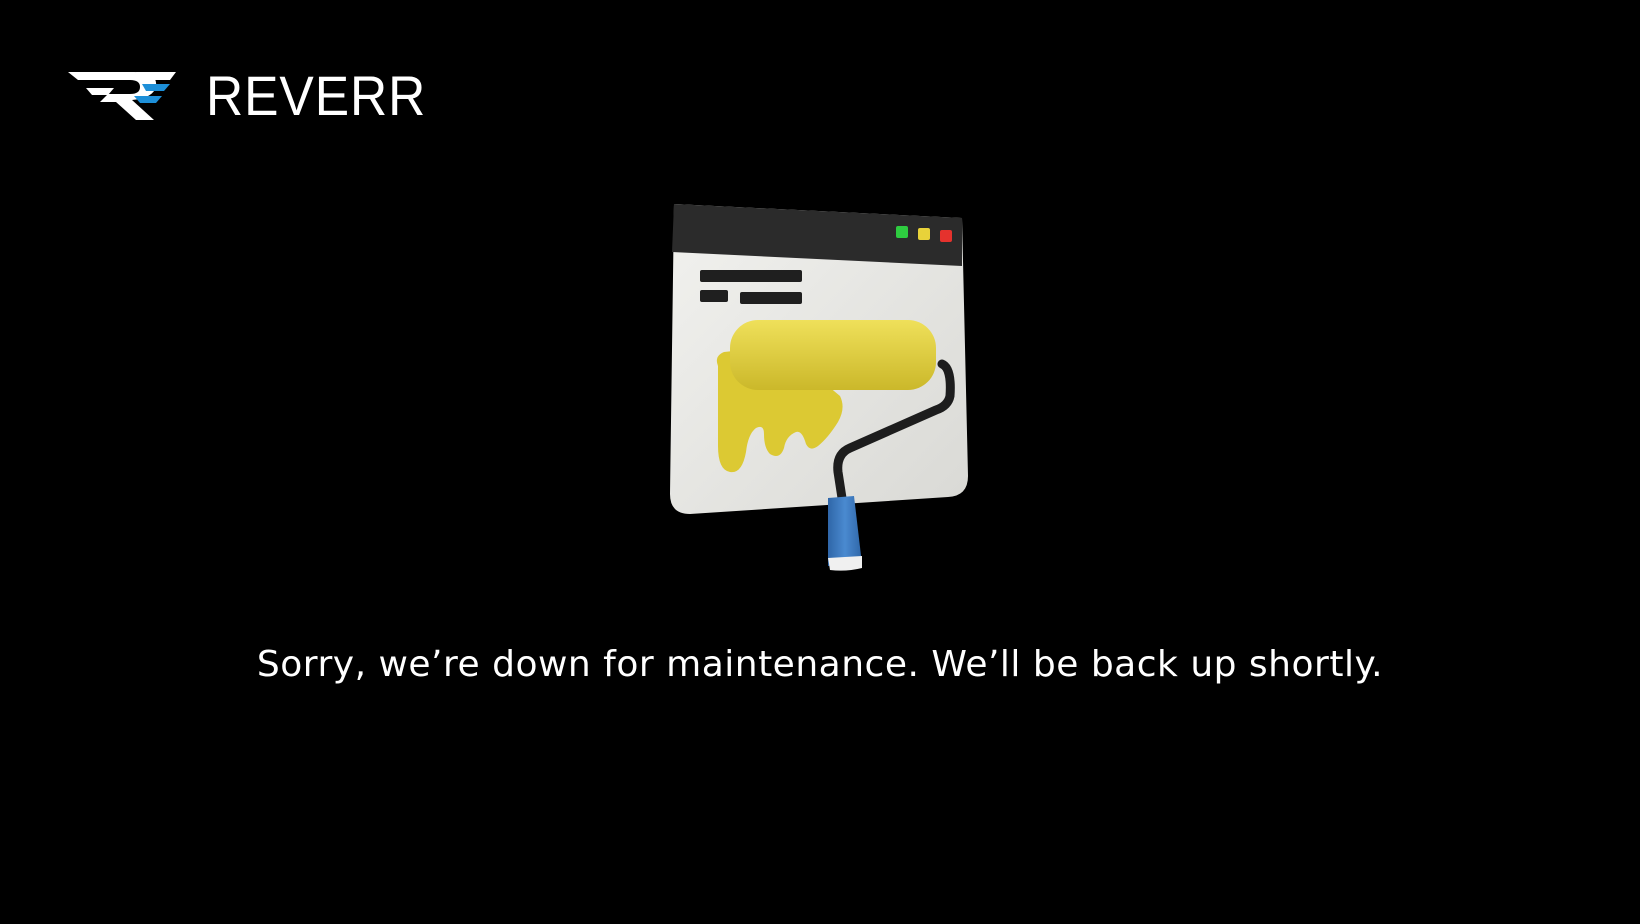 This screenshot has width=1640, height=924. I want to click on roller-handle, so click(845, 531).